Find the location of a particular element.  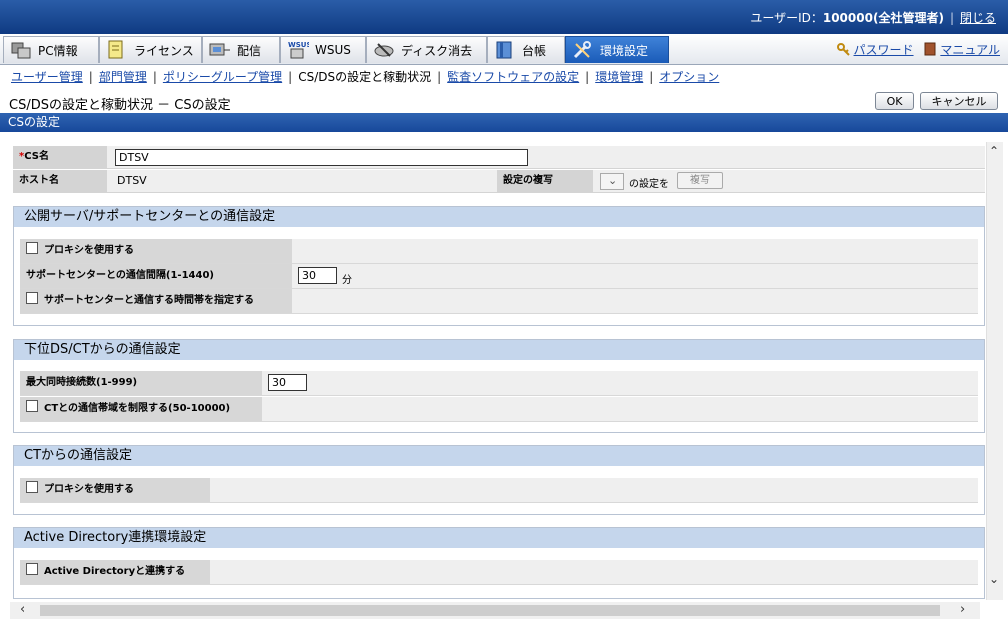

tab-ledger: 台帳 is located at coordinates (526, 49).